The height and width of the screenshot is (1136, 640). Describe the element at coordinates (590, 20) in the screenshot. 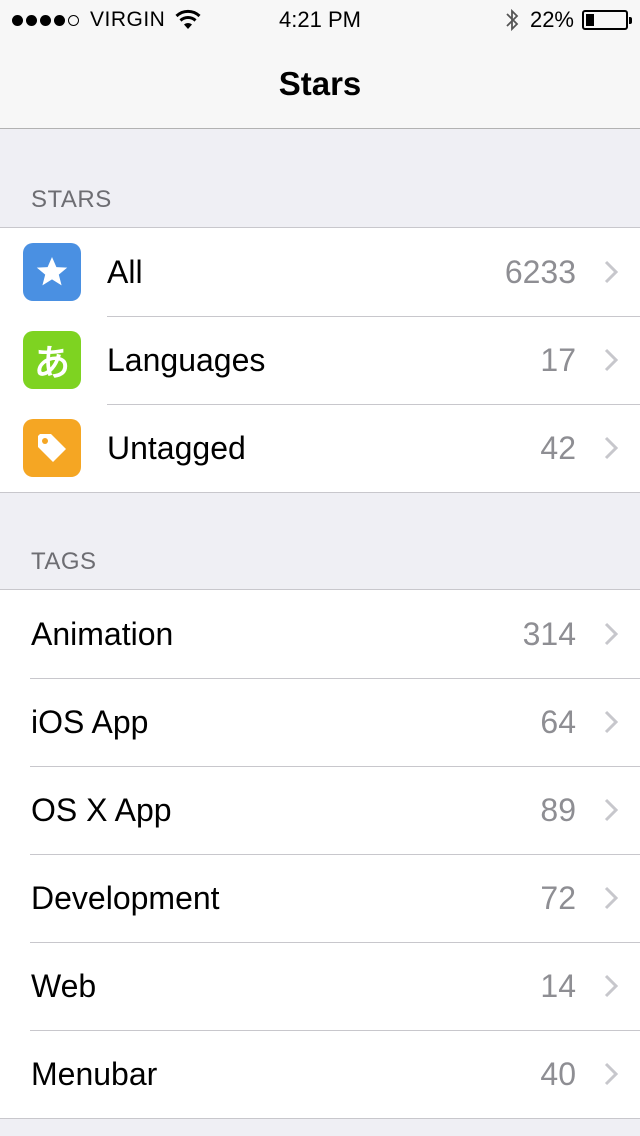

I see `battery-fill` at that location.